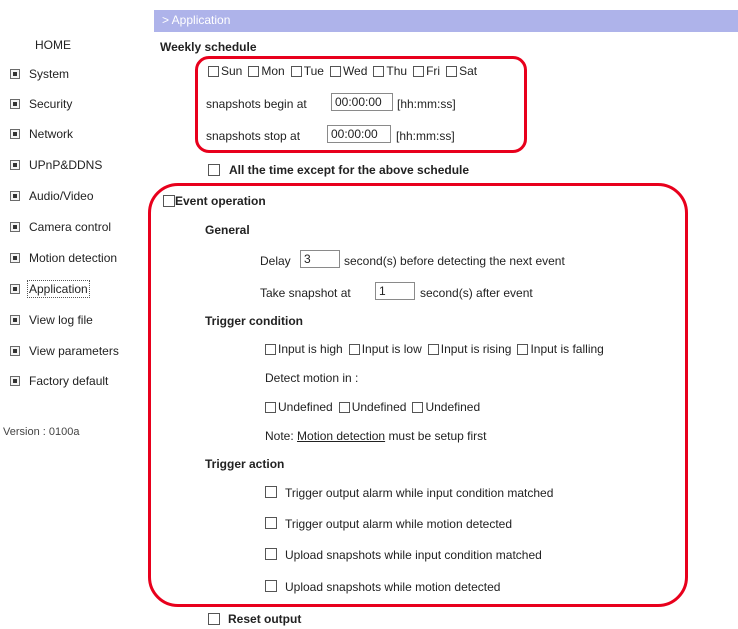 The image size is (738, 629). I want to click on sidebar-item-security: Security, so click(41, 104).